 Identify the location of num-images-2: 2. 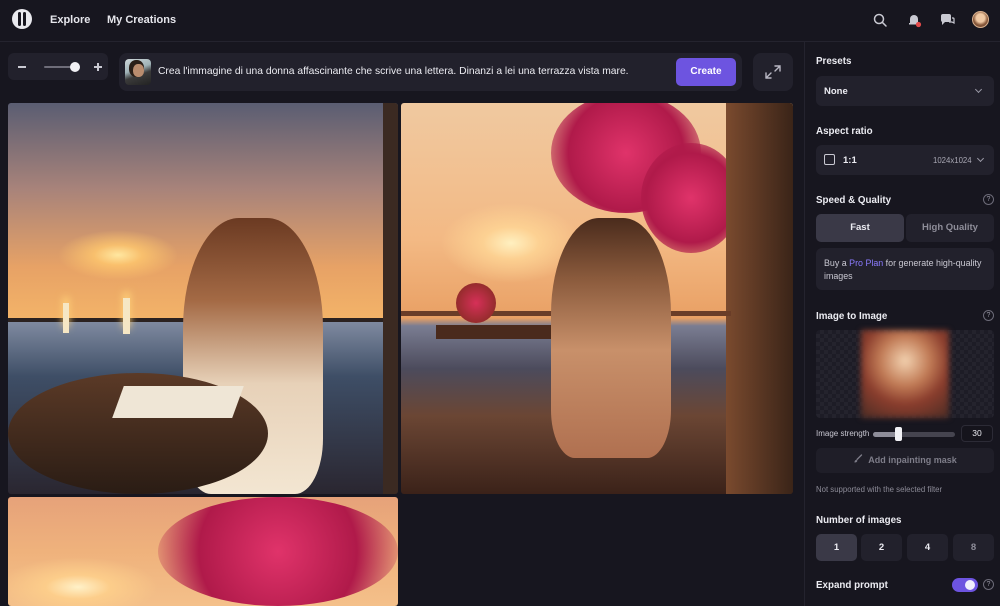
(881, 547).